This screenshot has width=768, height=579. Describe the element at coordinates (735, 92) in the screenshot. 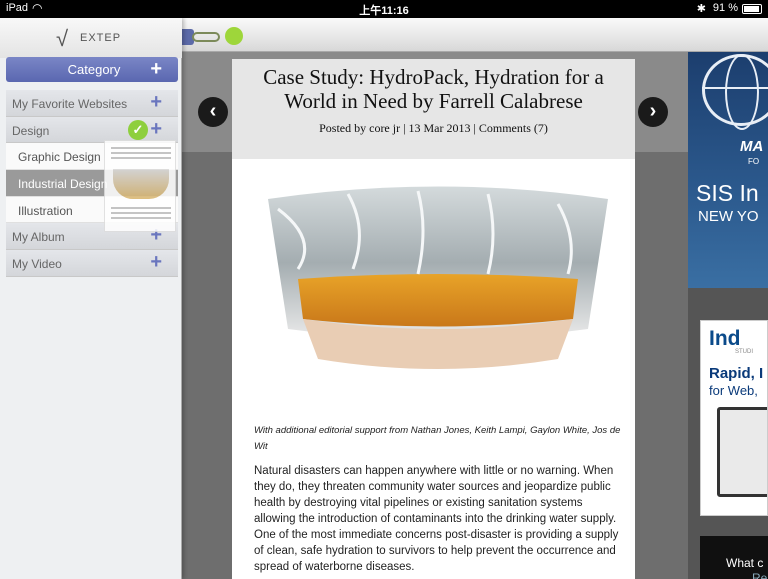

I see `globe-icon` at that location.